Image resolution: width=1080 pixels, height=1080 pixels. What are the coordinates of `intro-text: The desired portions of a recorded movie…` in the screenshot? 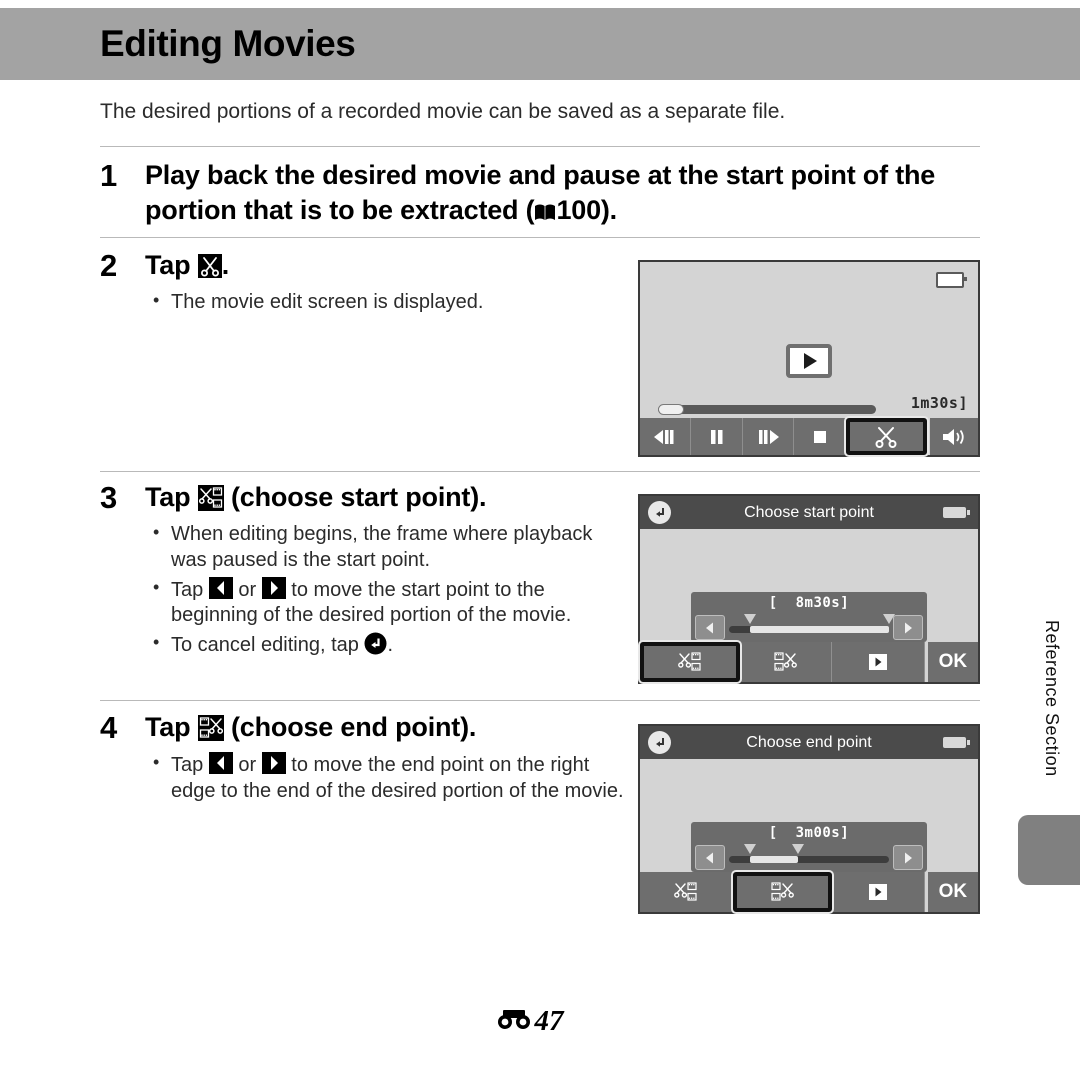 It's located at (443, 111).